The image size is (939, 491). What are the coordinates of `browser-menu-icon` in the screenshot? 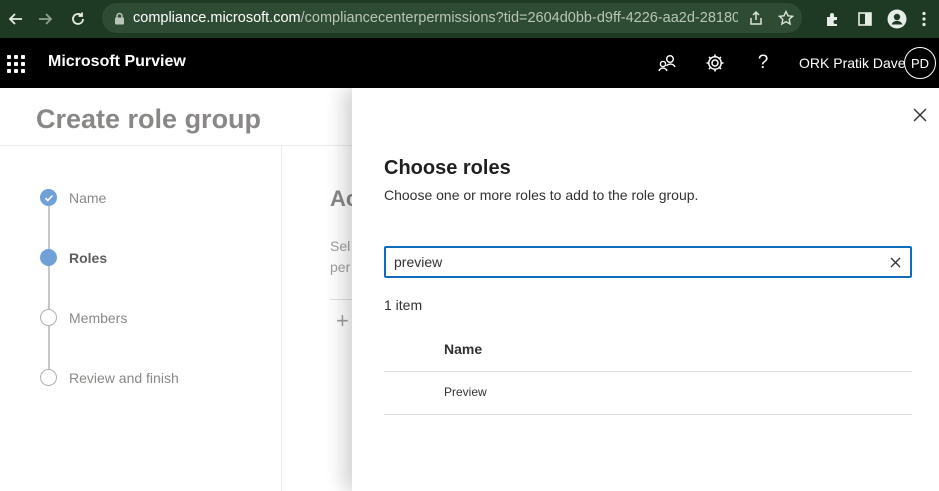 It's located at (924, 19).